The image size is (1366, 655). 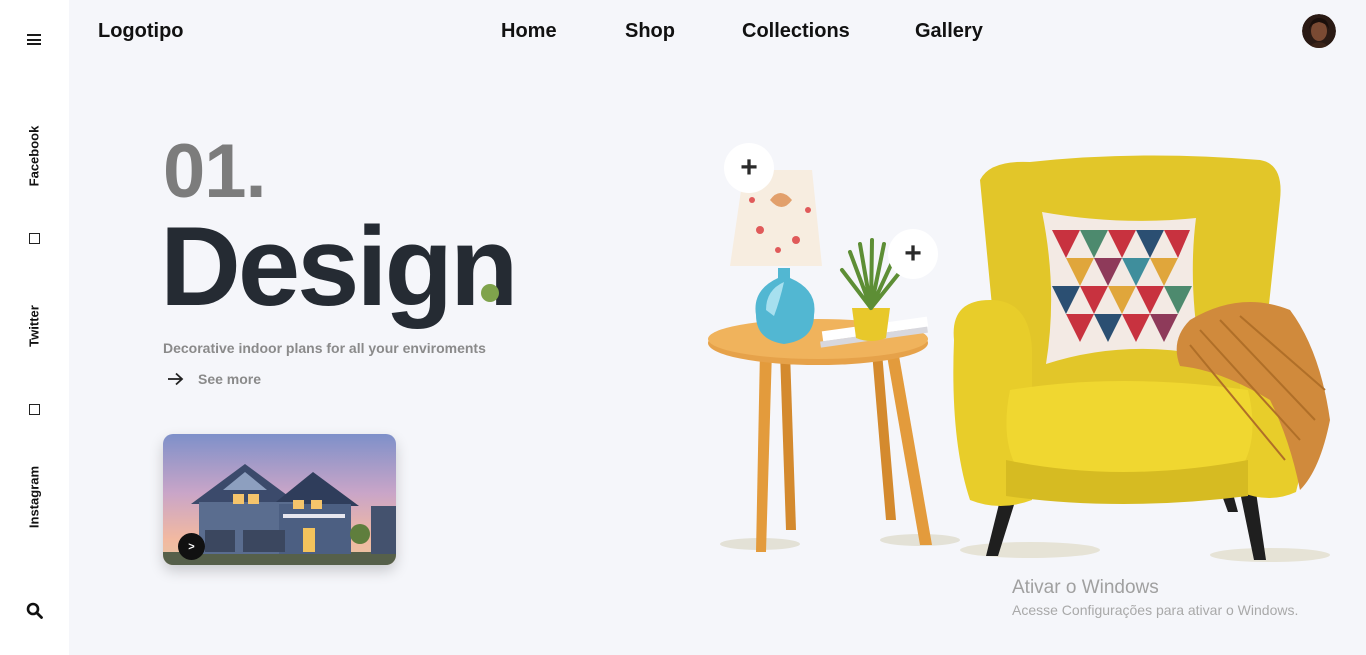 I want to click on see-more-label: See more, so click(x=230, y=379).